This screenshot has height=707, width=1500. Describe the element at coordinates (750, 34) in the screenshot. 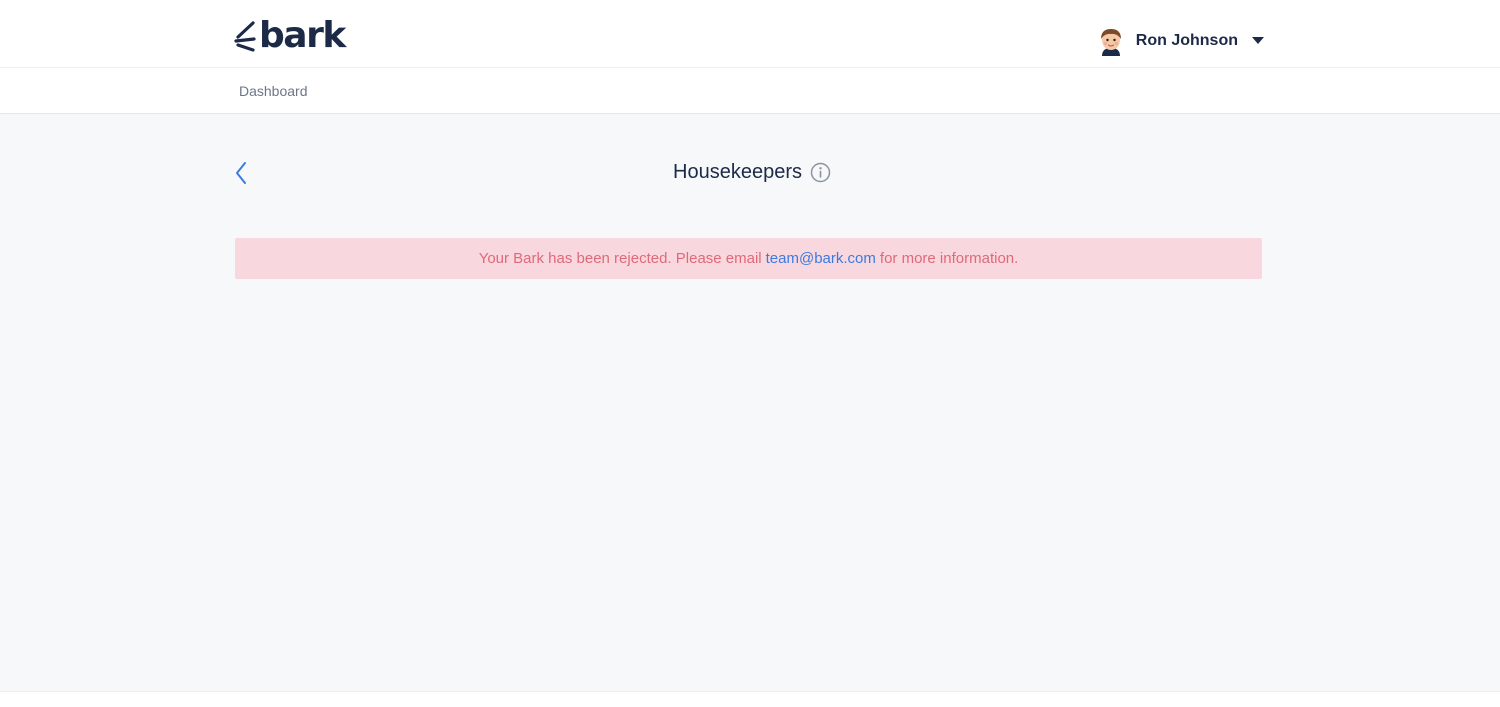

I see `top-header: bark Ron Johnson` at that location.